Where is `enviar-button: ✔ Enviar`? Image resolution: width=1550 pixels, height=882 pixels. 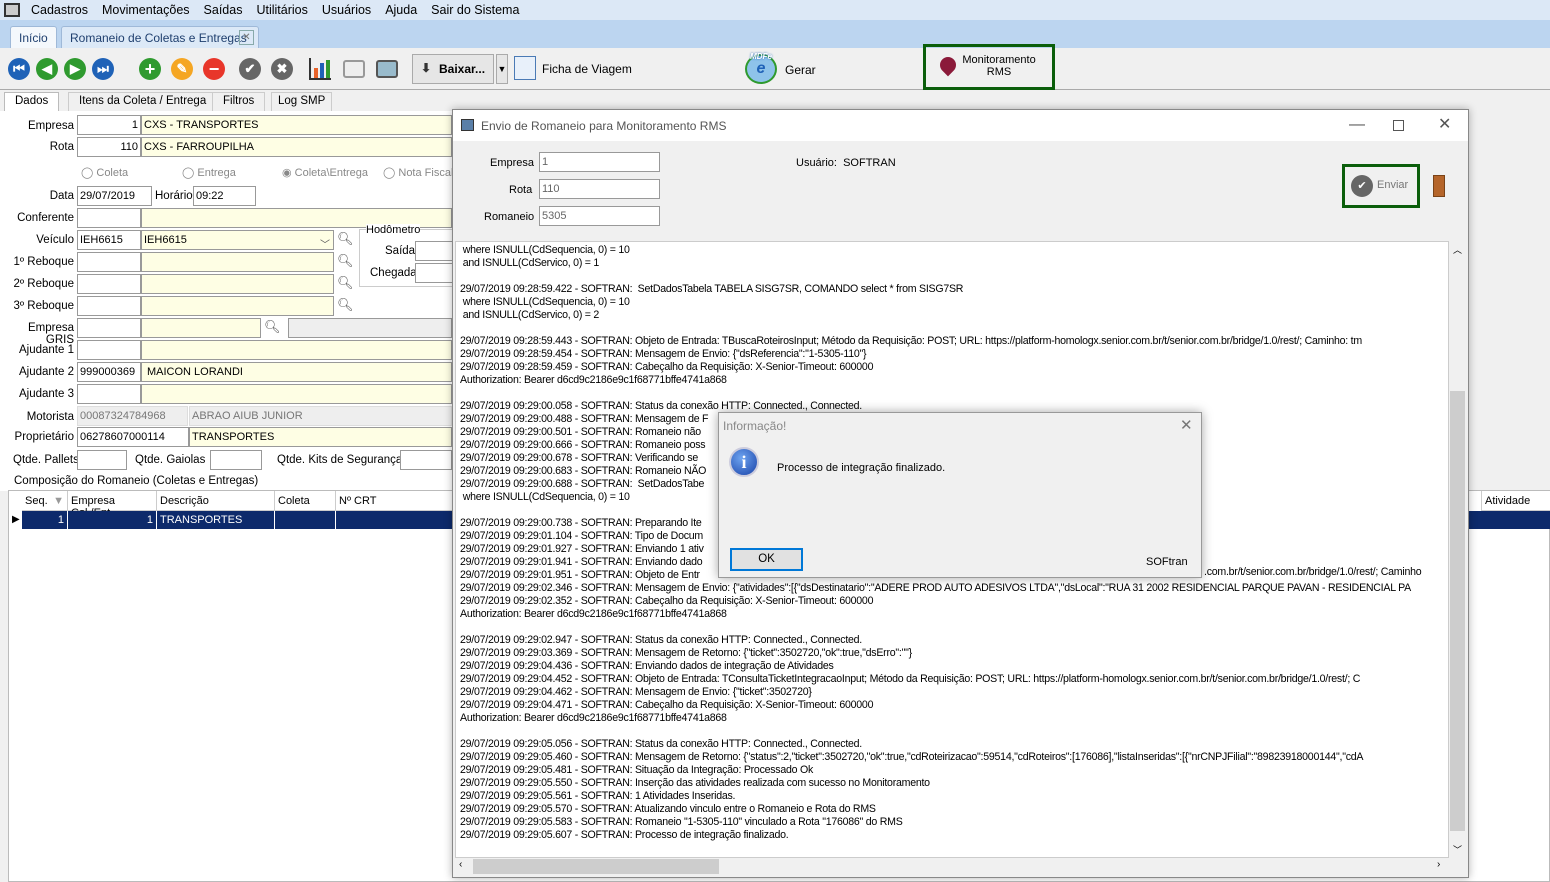
enviar-button: ✔ Enviar is located at coordinates (1381, 186).